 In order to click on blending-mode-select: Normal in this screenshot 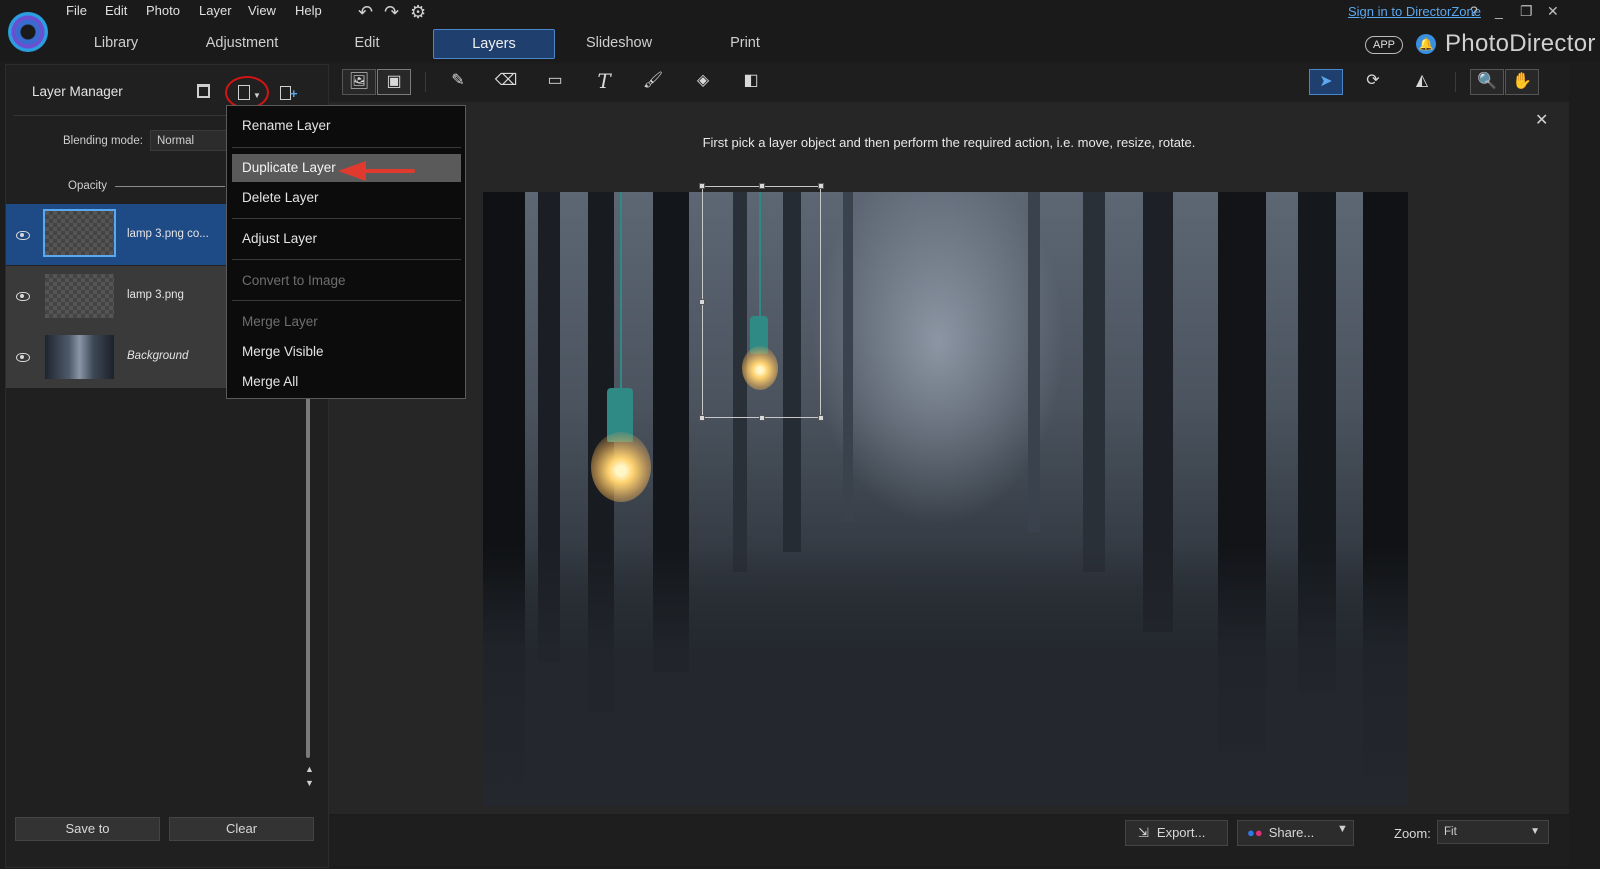, I will do `click(190, 140)`.